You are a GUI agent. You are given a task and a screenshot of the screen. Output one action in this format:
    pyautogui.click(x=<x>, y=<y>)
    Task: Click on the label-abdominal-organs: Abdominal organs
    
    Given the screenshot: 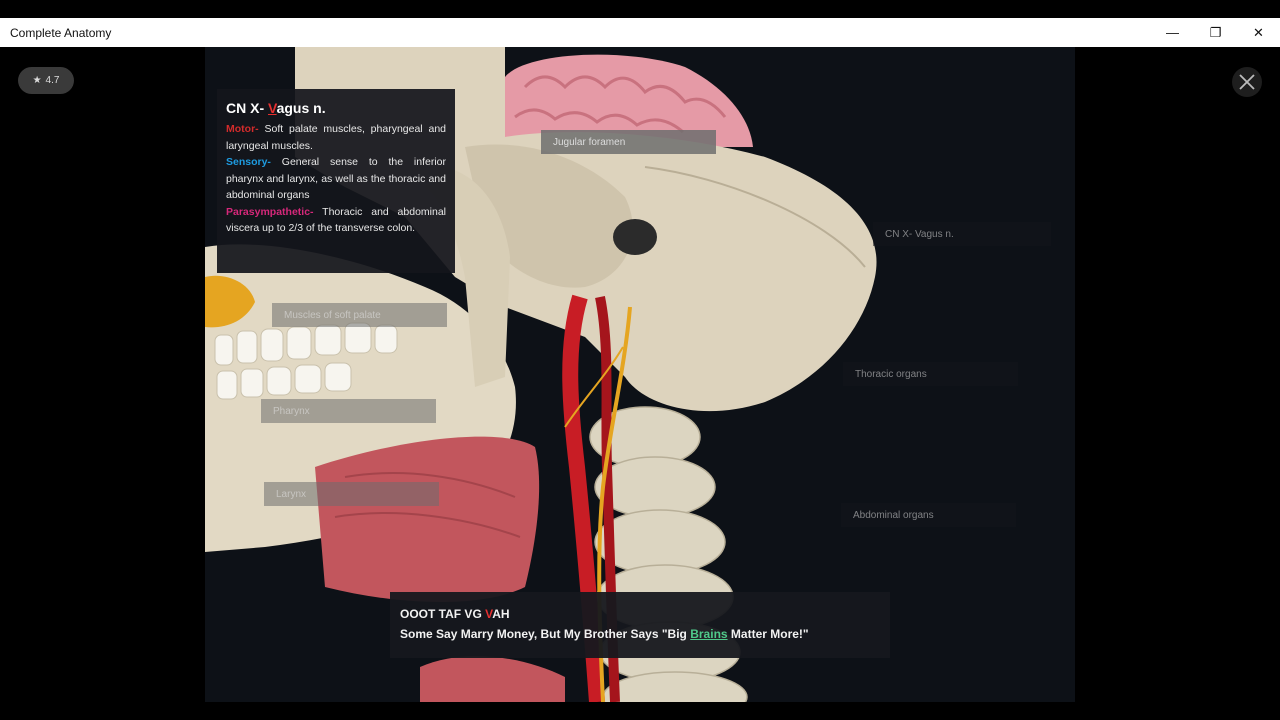 What is the action you would take?
    pyautogui.click(x=928, y=515)
    